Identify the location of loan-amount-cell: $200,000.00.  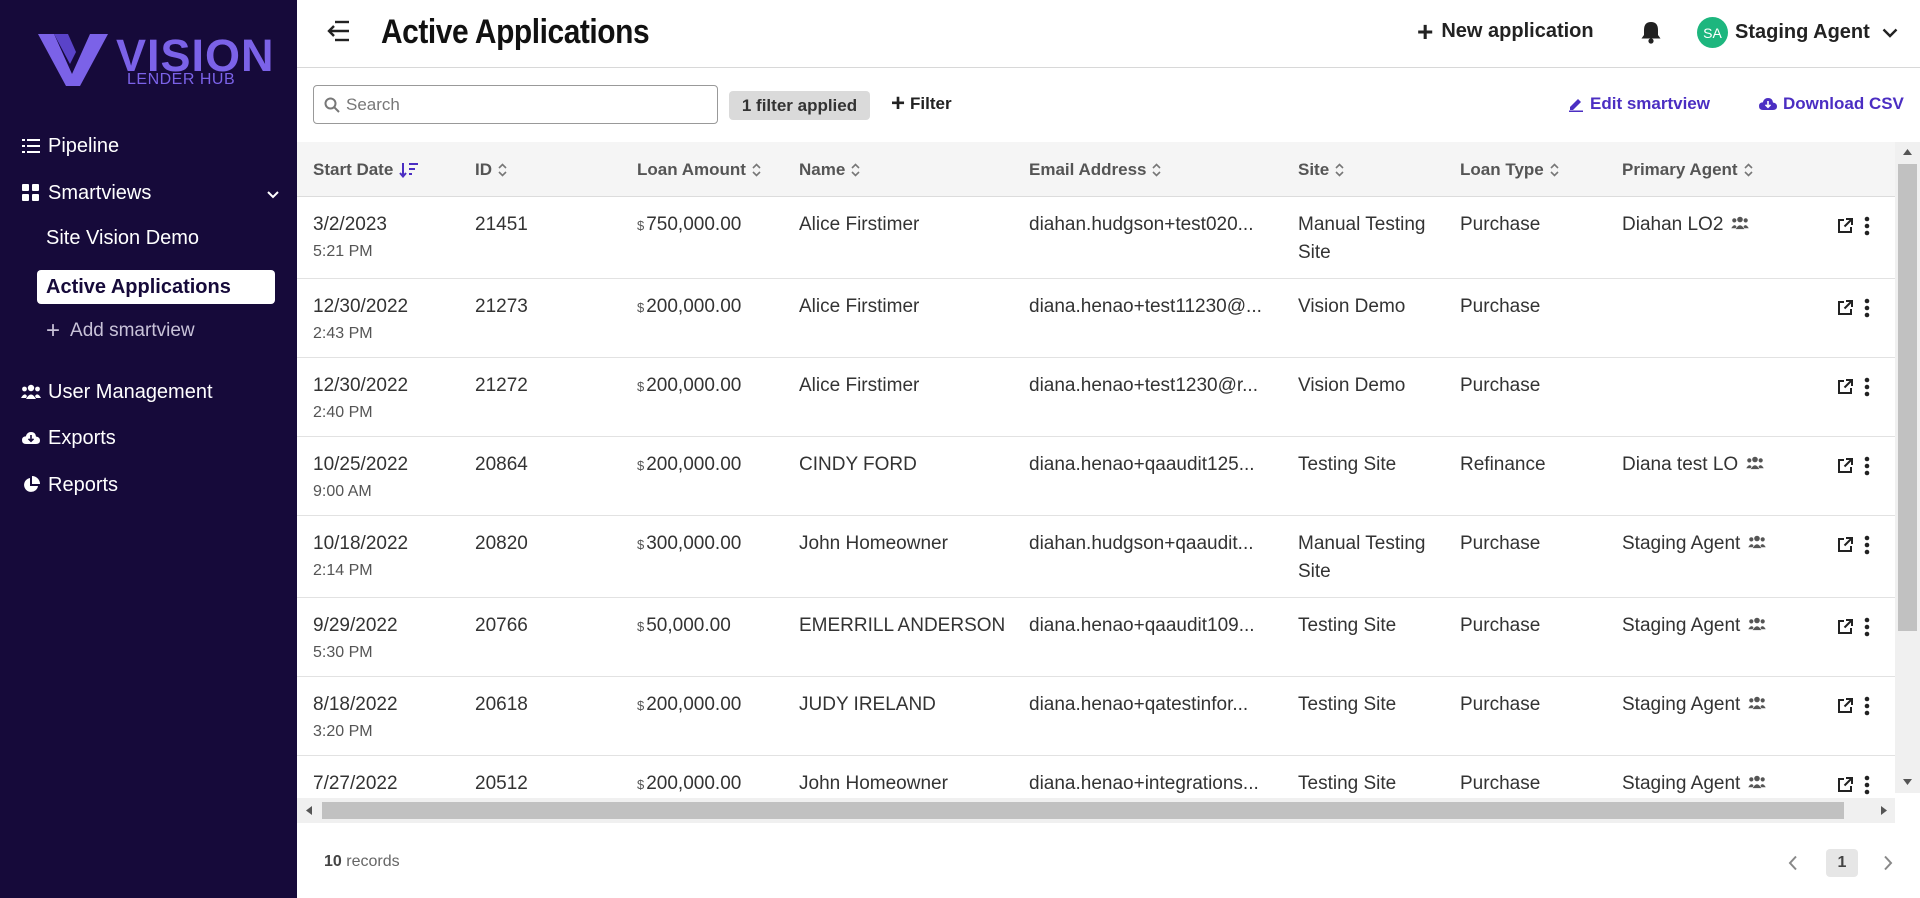
(689, 705).